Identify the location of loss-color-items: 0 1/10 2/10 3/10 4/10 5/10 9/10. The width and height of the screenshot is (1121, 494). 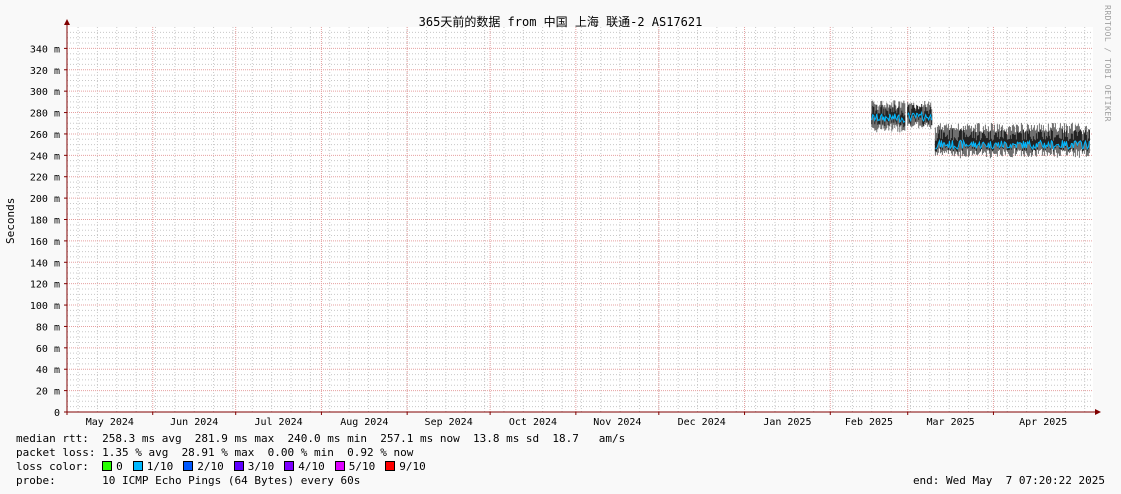
(269, 466).